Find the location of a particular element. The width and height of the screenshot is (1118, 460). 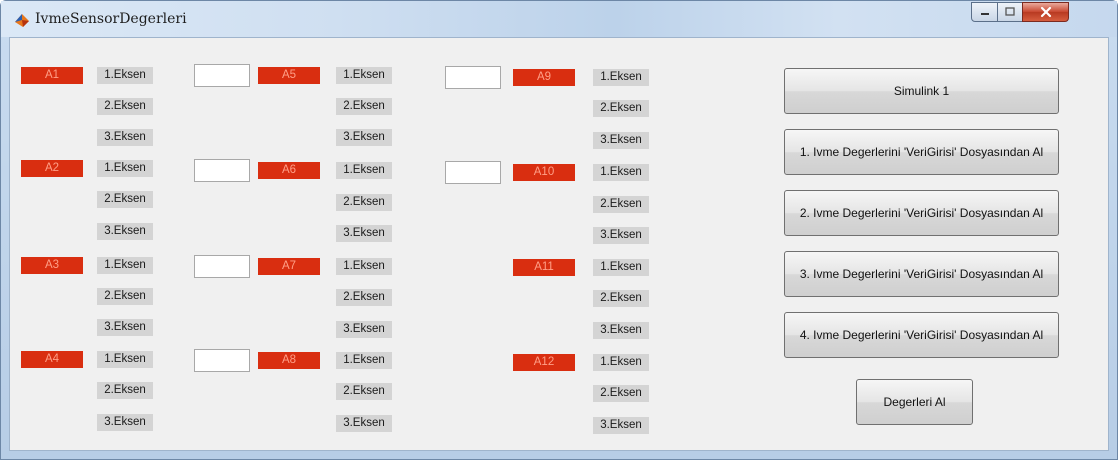

axis-label-a10-2: 2.Eksen is located at coordinates (621, 204).